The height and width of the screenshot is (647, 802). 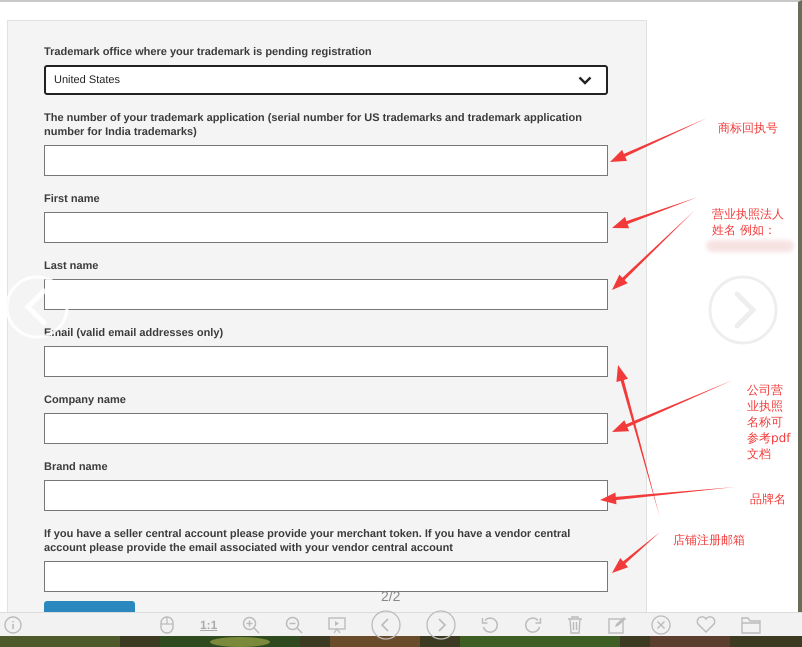 I want to click on next-icon, so click(x=441, y=625).